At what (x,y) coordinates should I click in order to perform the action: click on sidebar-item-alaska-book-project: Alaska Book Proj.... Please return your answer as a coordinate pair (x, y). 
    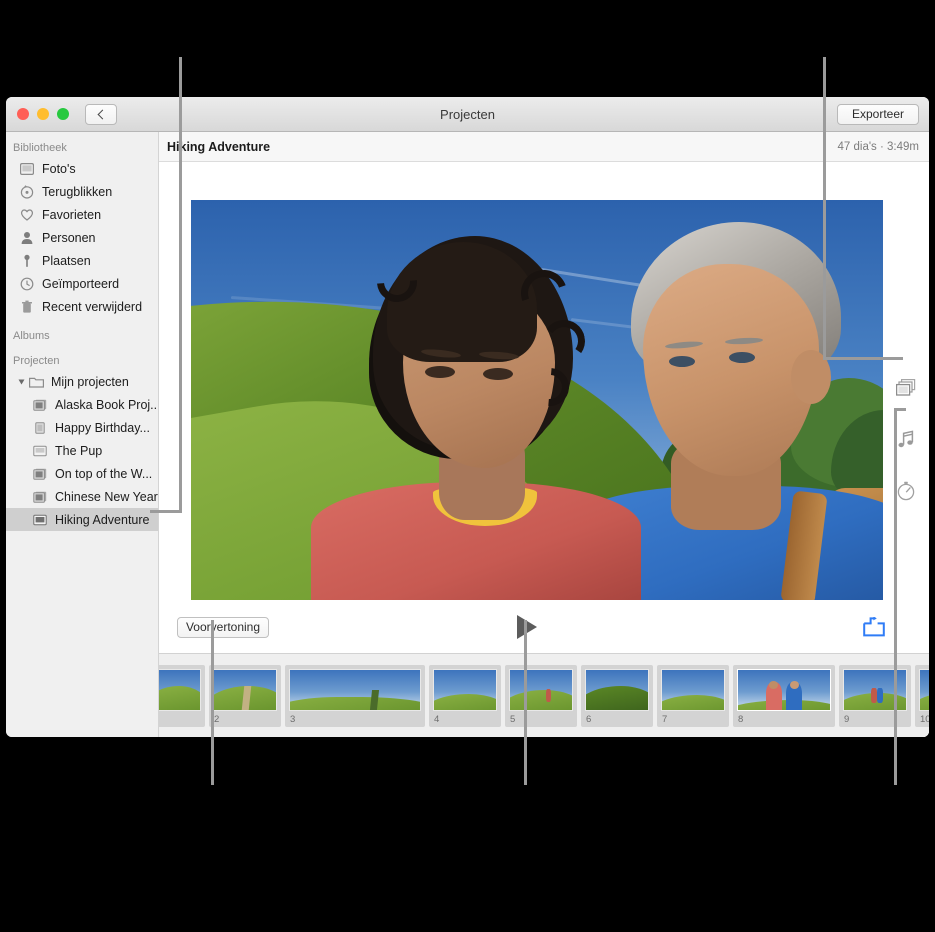
    Looking at the image, I should click on (82, 404).